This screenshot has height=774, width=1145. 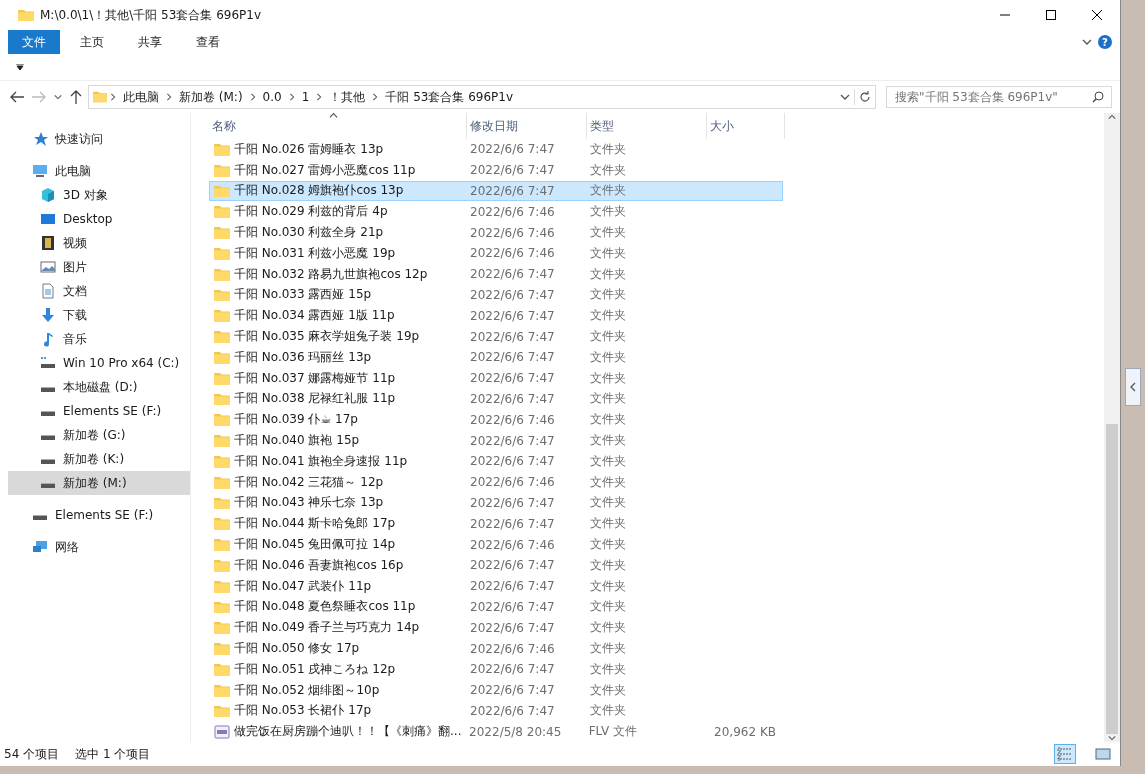 What do you see at coordinates (99, 243) in the screenshot?
I see `nav-item: 视频` at bounding box center [99, 243].